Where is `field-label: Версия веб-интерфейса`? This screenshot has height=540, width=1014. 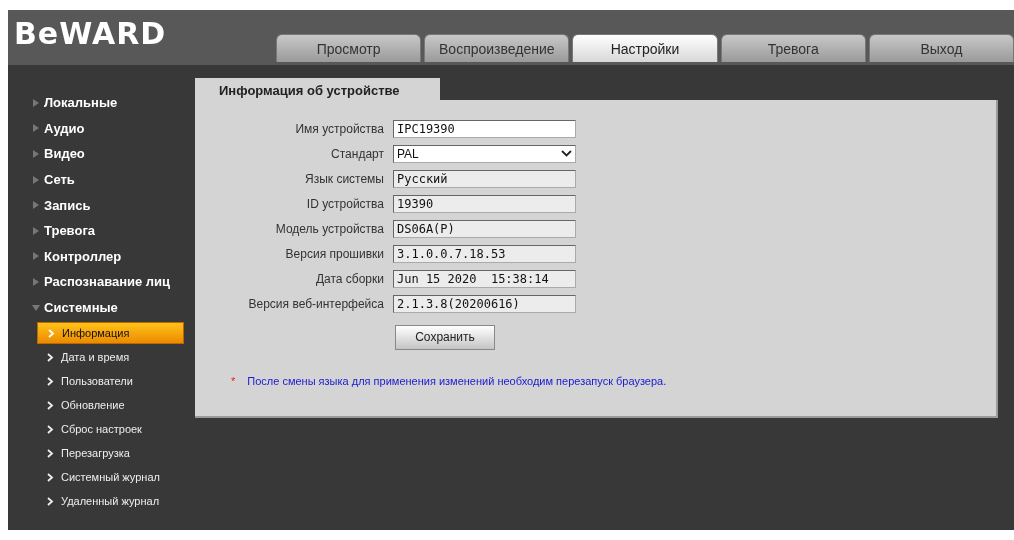 field-label: Версия веб-интерфейса is located at coordinates (315, 303).